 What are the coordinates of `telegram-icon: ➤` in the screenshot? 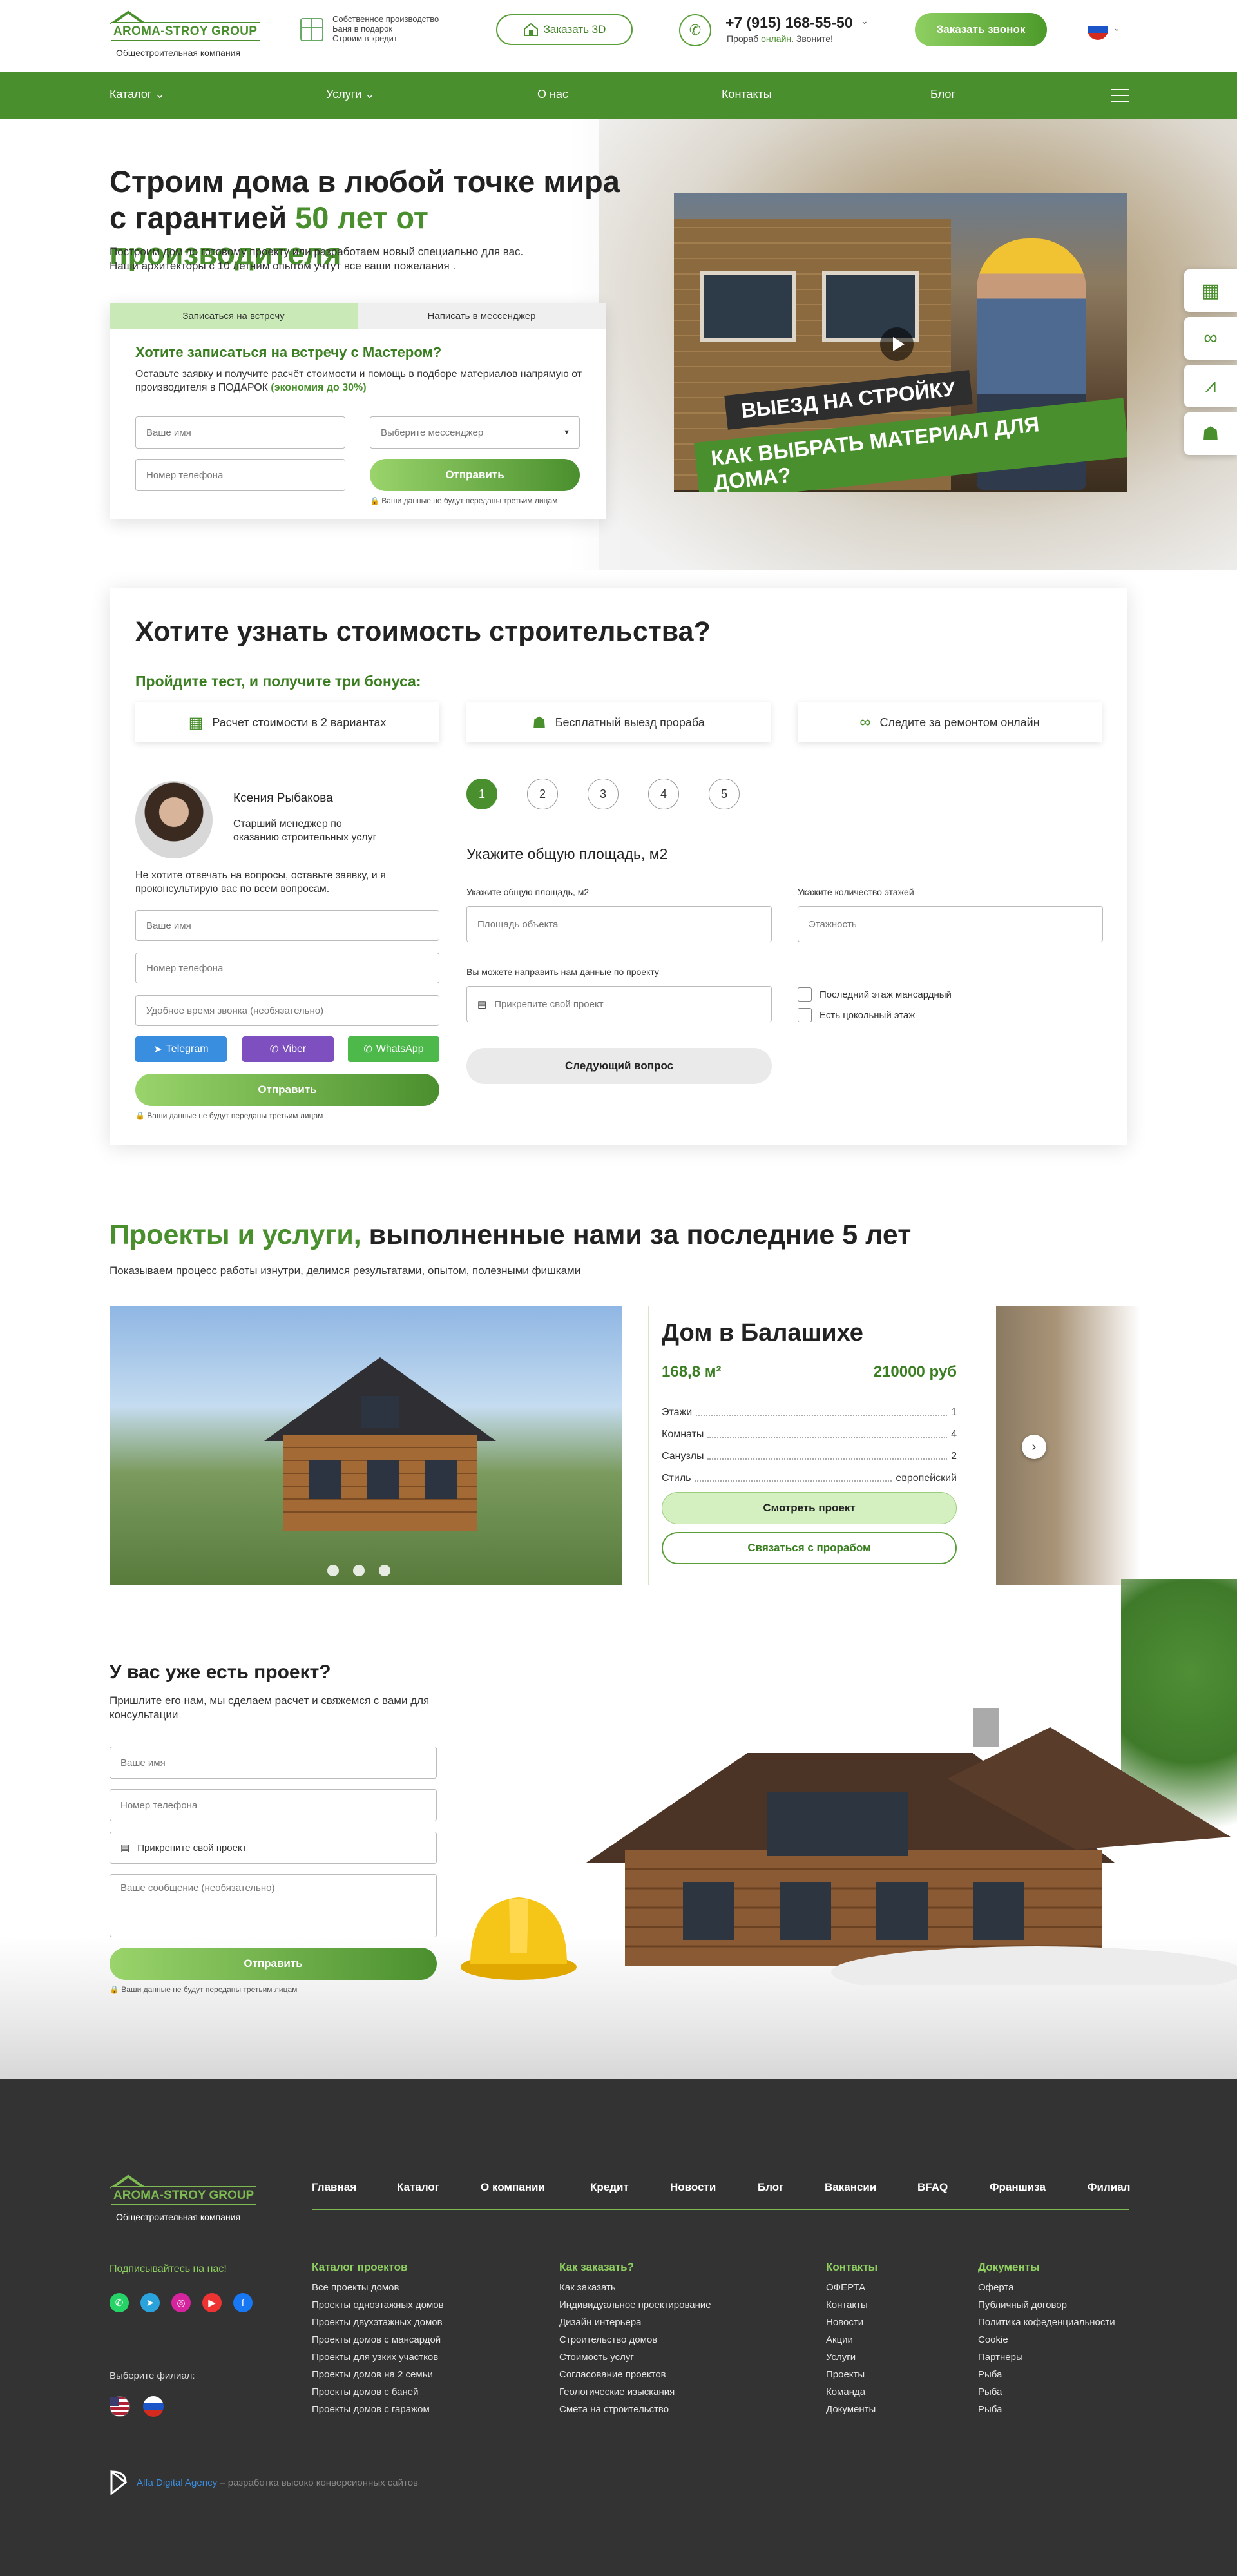 It's located at (150, 2302).